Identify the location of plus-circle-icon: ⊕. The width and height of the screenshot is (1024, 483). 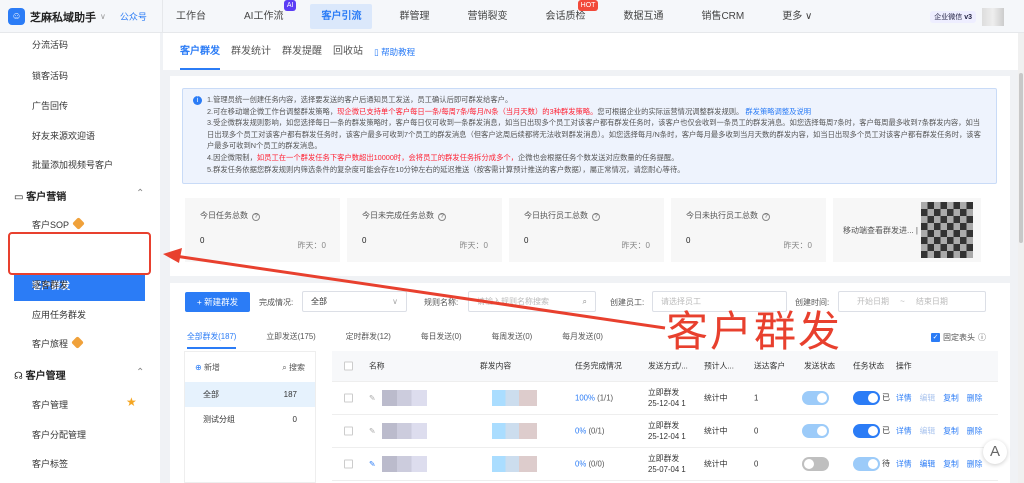
(198, 367).